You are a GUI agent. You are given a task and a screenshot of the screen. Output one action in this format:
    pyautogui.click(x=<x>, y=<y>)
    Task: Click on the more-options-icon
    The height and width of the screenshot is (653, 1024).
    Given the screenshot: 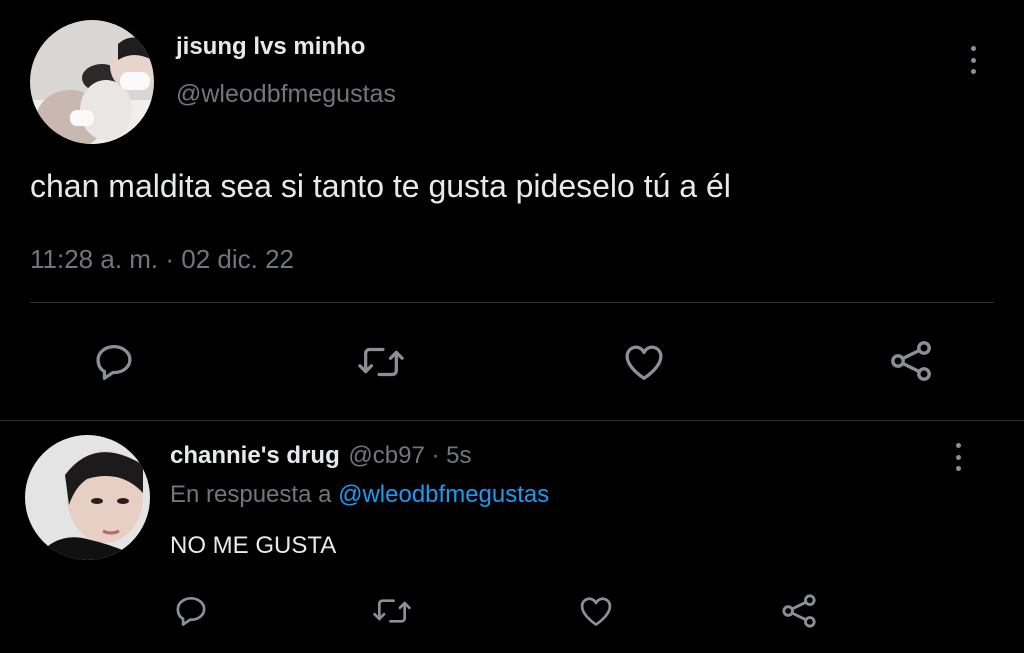 What is the action you would take?
    pyautogui.click(x=973, y=60)
    